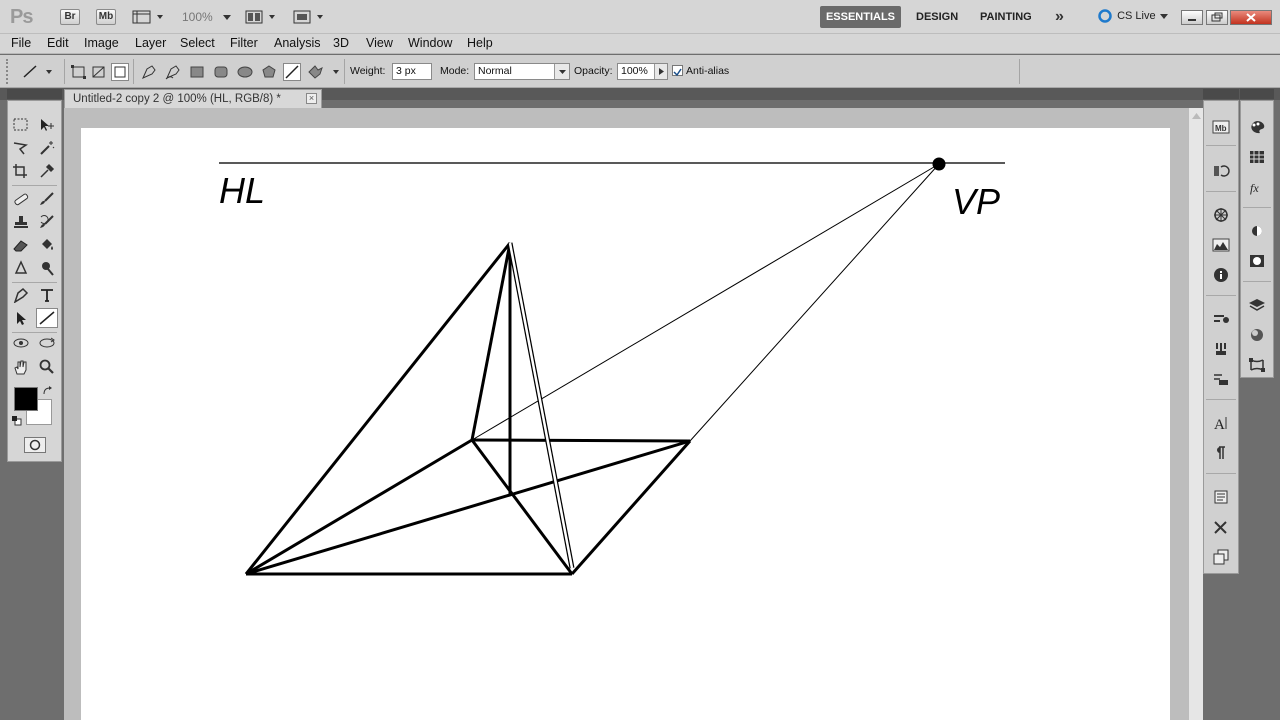  I want to click on brush-presets-panel-button, so click(1221, 319).